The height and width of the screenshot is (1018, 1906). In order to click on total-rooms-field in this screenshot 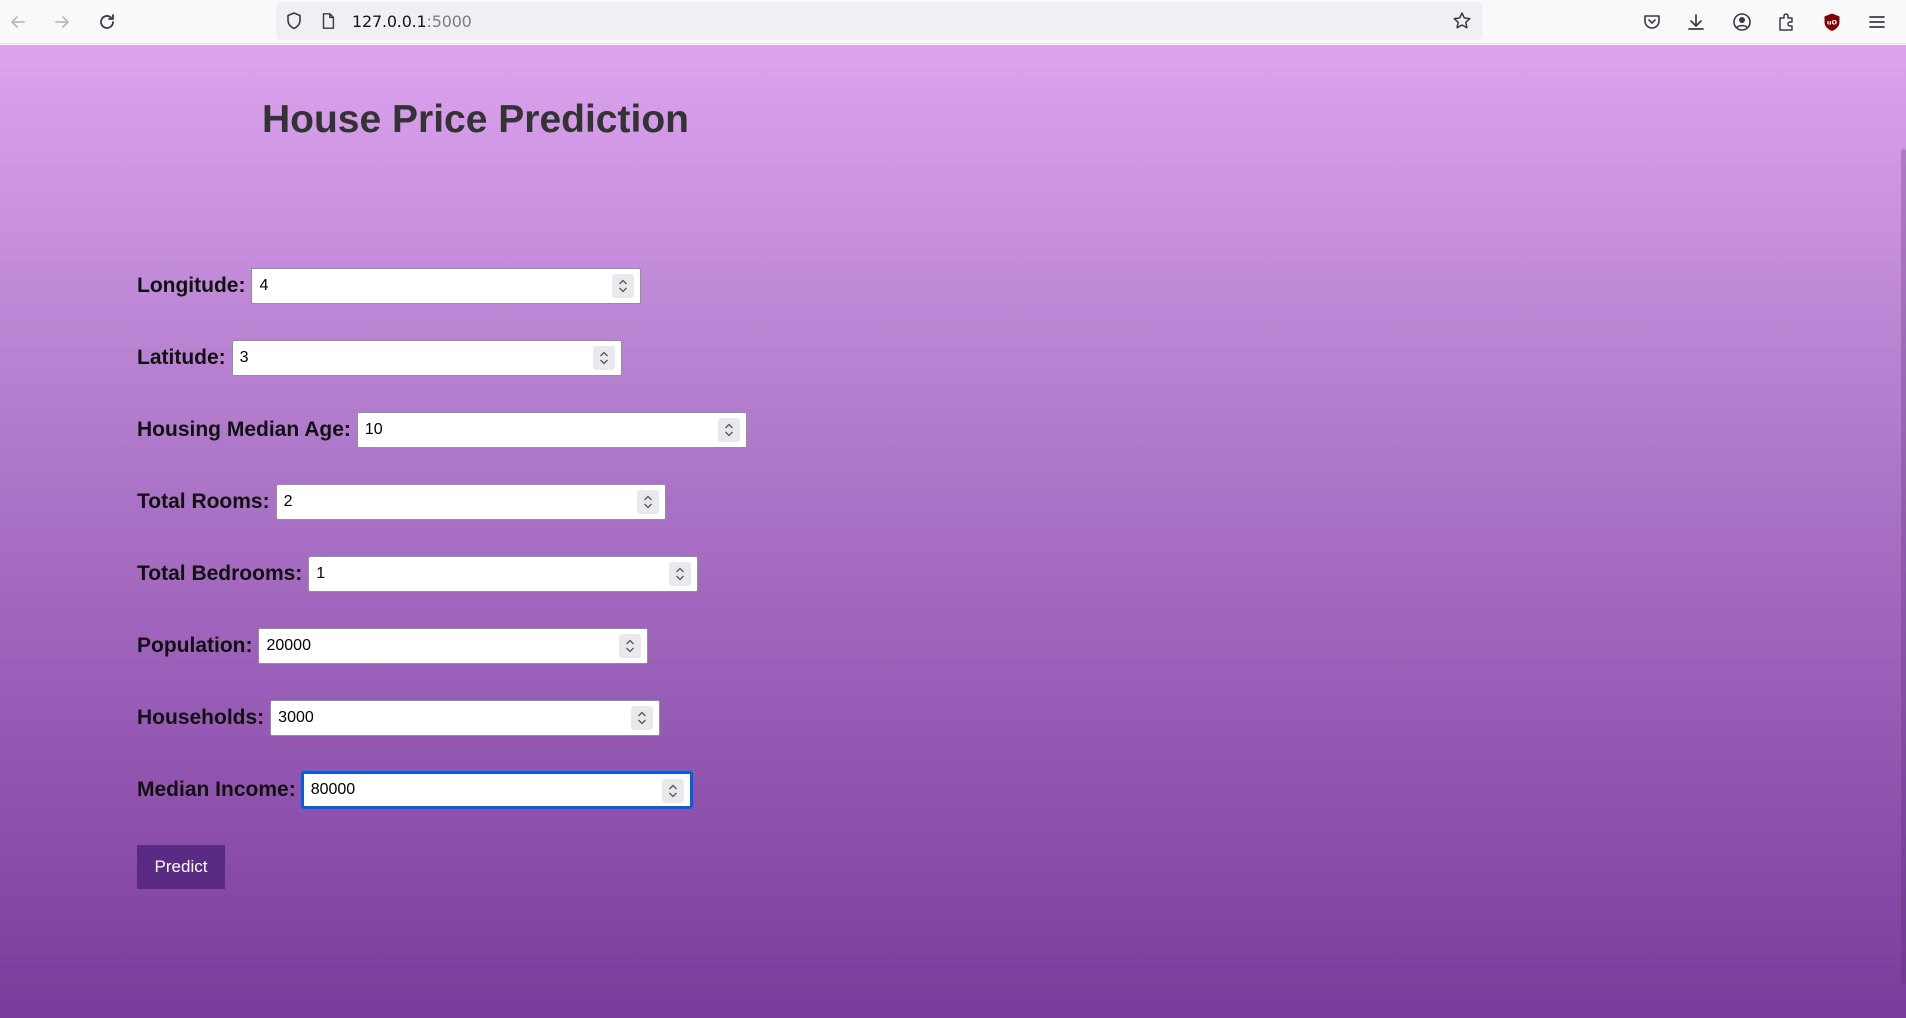, I will do `click(470, 502)`.